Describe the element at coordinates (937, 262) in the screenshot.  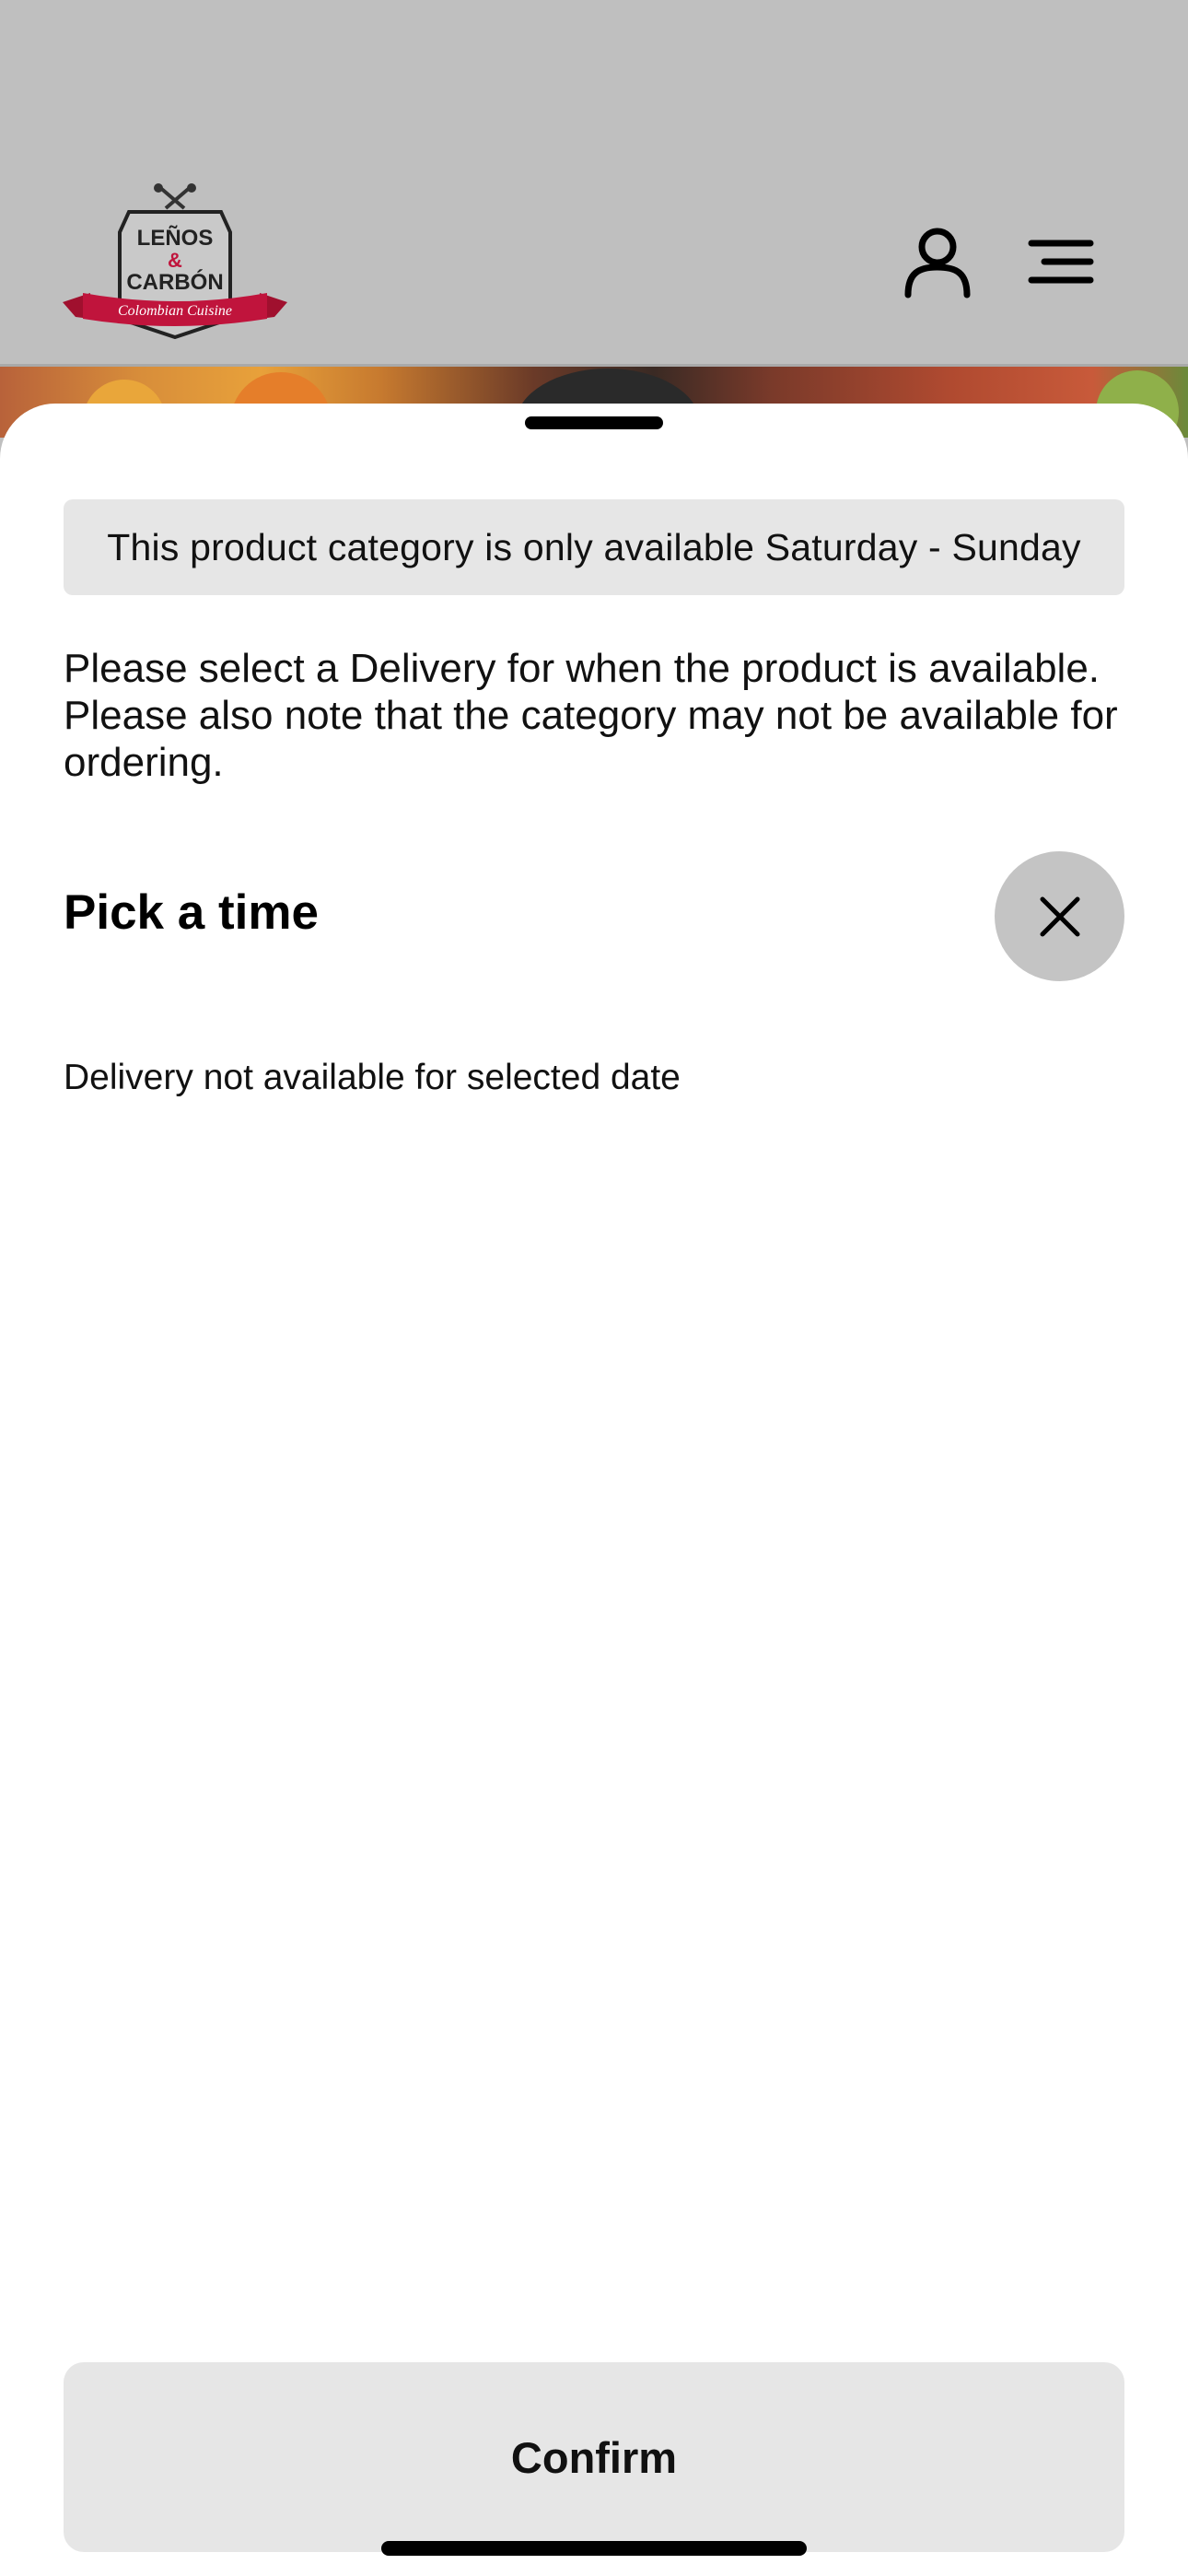
I see `account-icon` at that location.